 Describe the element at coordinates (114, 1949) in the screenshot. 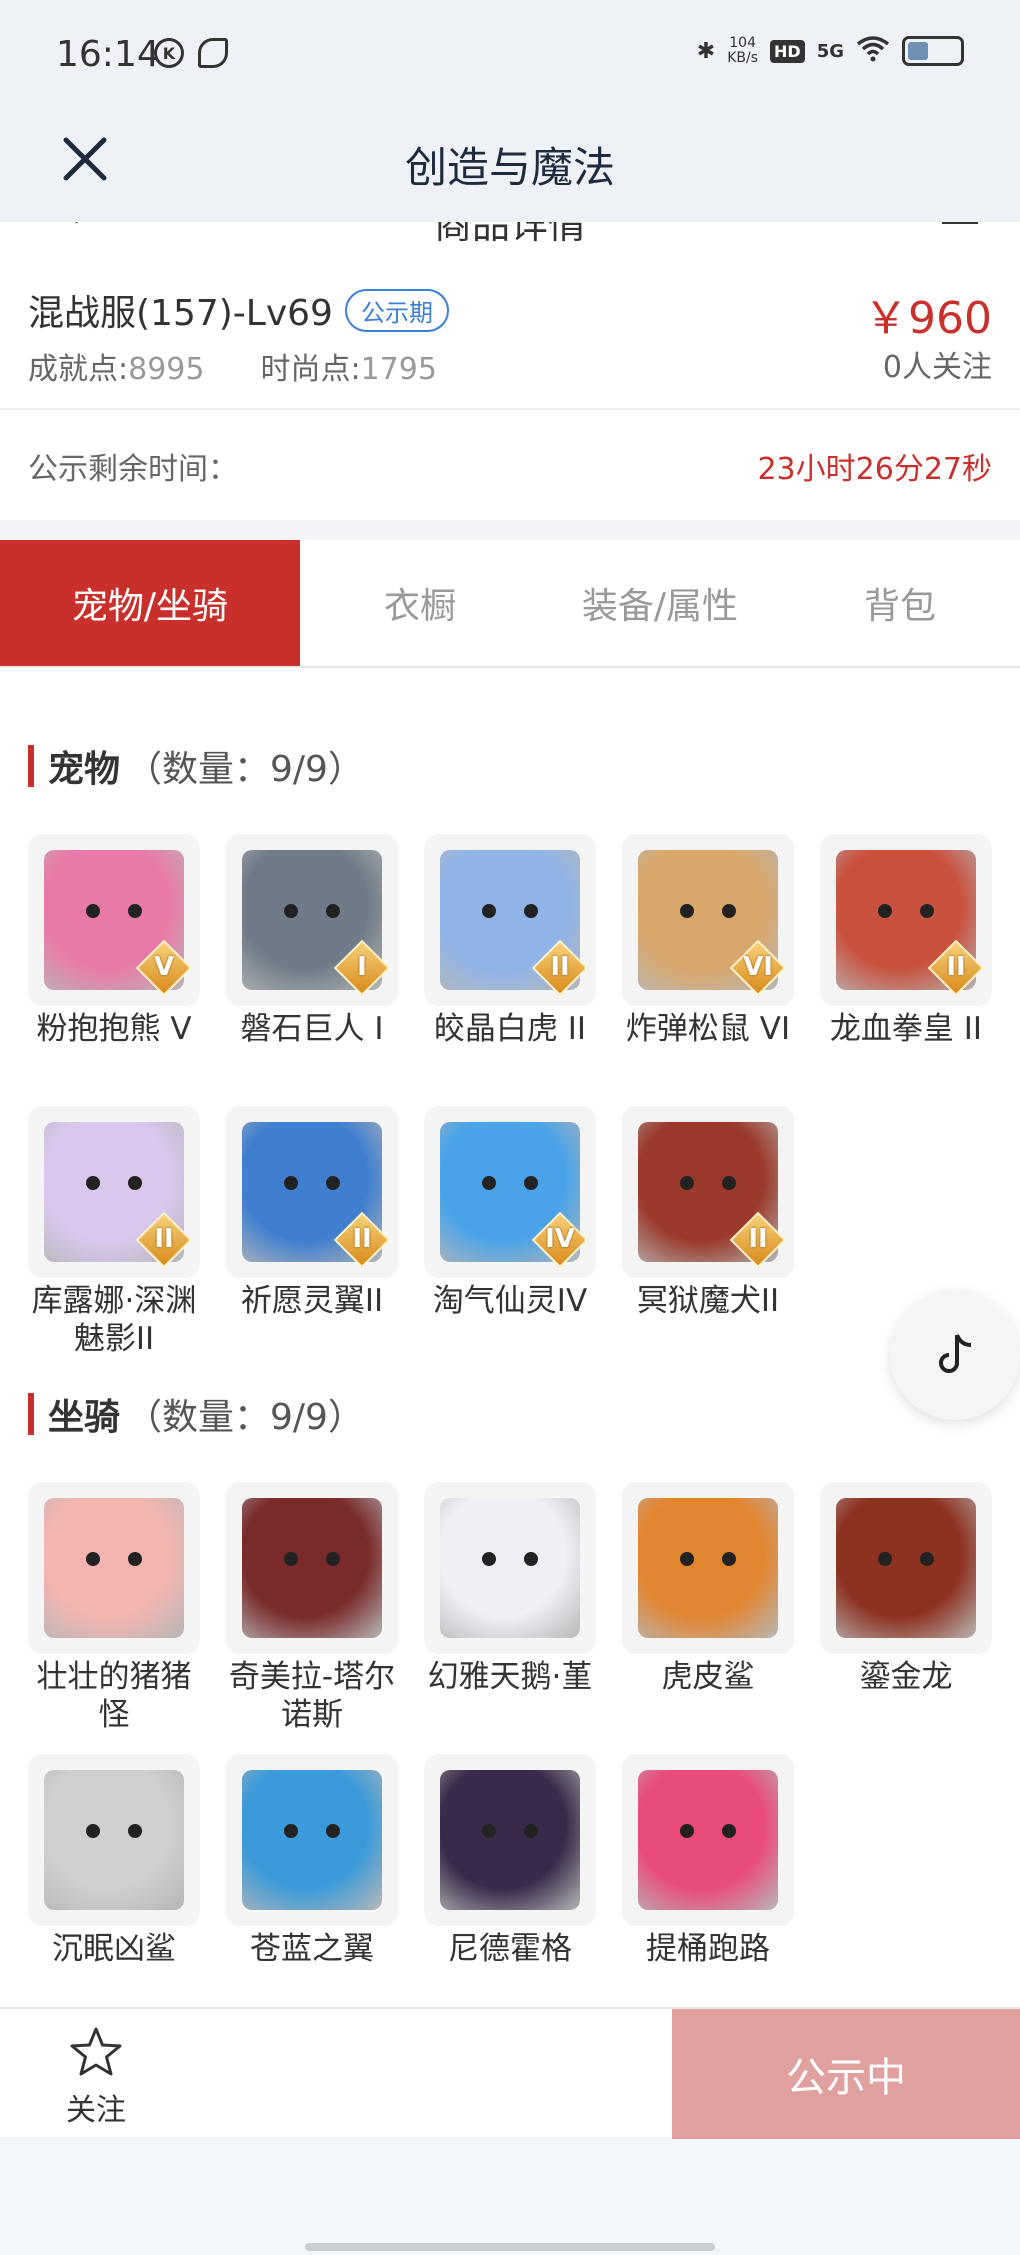

I see `mount-name: 沉眠凶鲨` at that location.